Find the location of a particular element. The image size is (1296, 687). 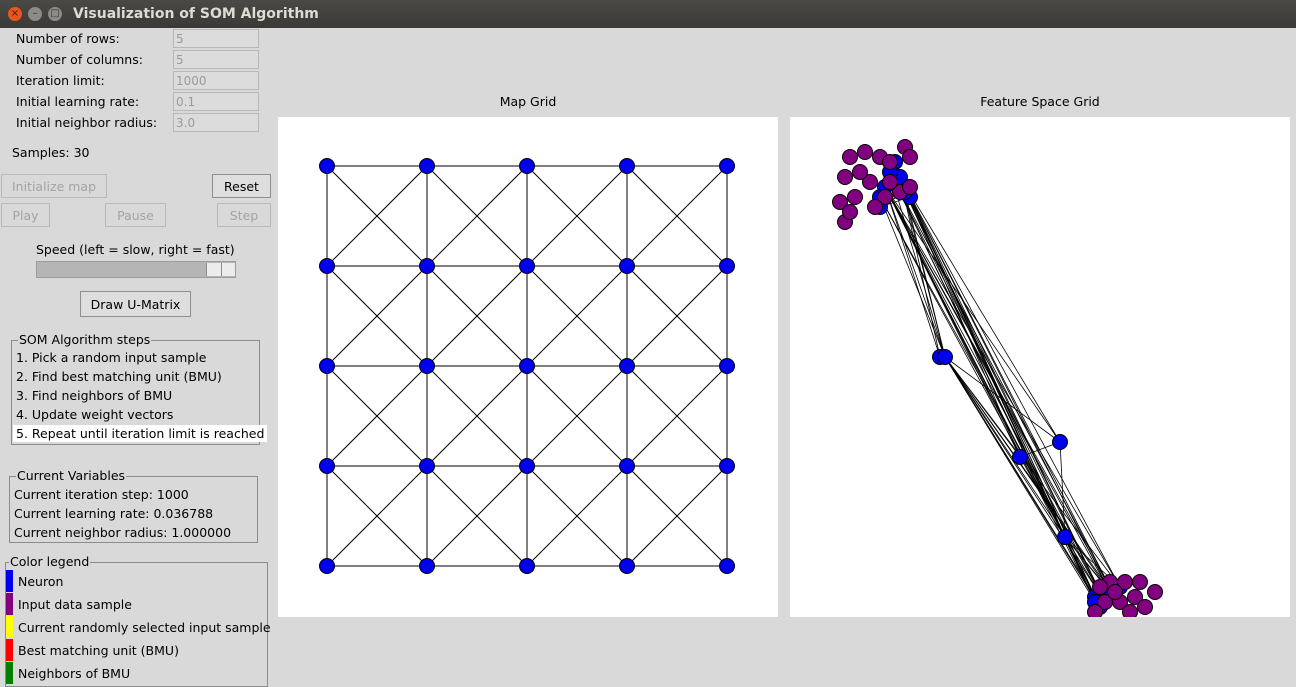

step-item: 4. Update weight vectors is located at coordinates (95, 414).